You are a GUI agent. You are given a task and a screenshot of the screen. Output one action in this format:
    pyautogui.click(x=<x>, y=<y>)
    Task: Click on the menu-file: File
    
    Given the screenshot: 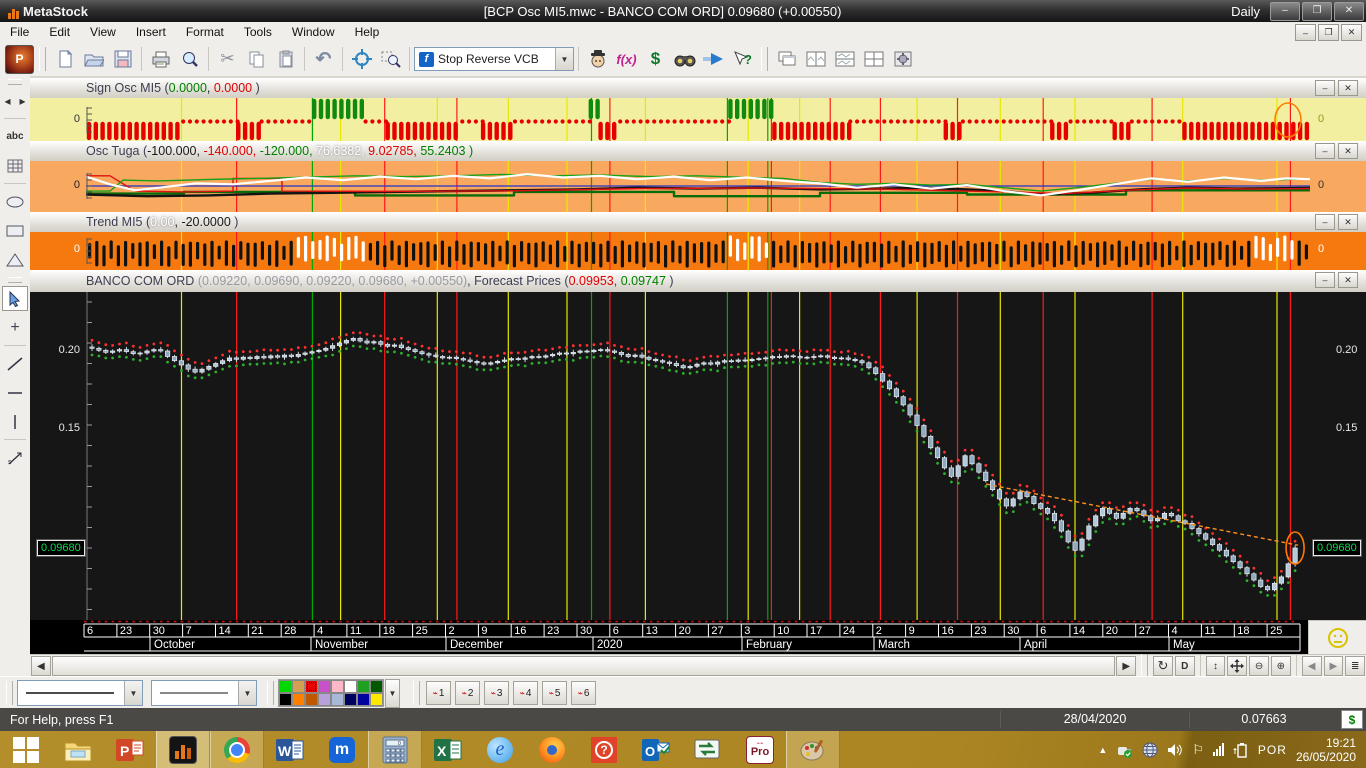 What is the action you would take?
    pyautogui.click(x=19, y=32)
    